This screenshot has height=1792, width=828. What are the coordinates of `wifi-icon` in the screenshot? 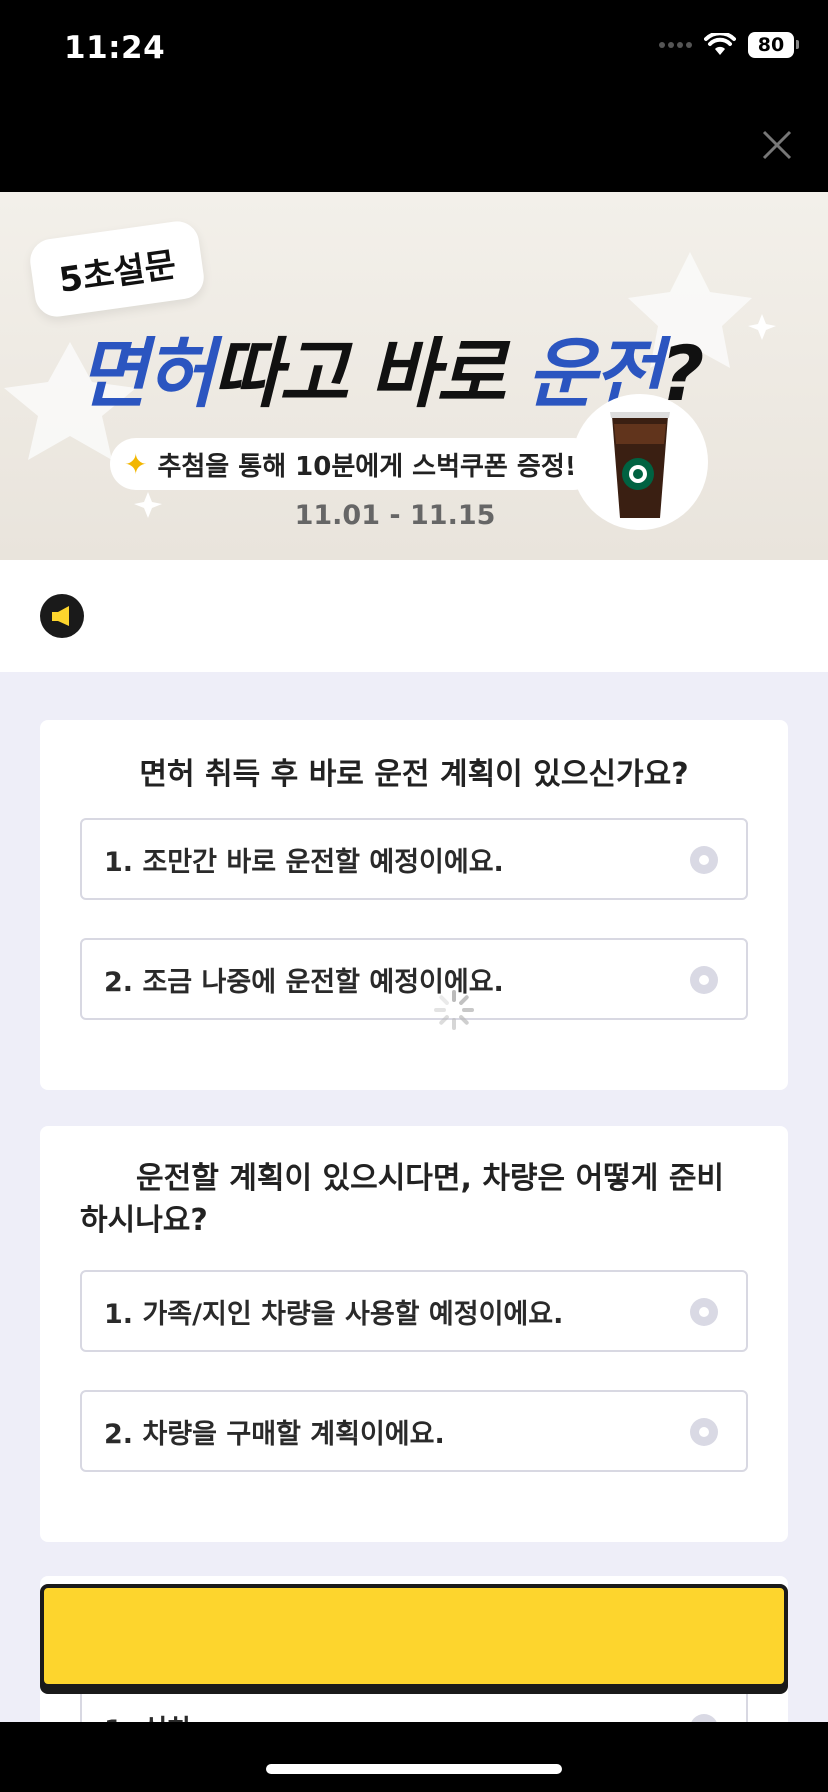 It's located at (720, 44).